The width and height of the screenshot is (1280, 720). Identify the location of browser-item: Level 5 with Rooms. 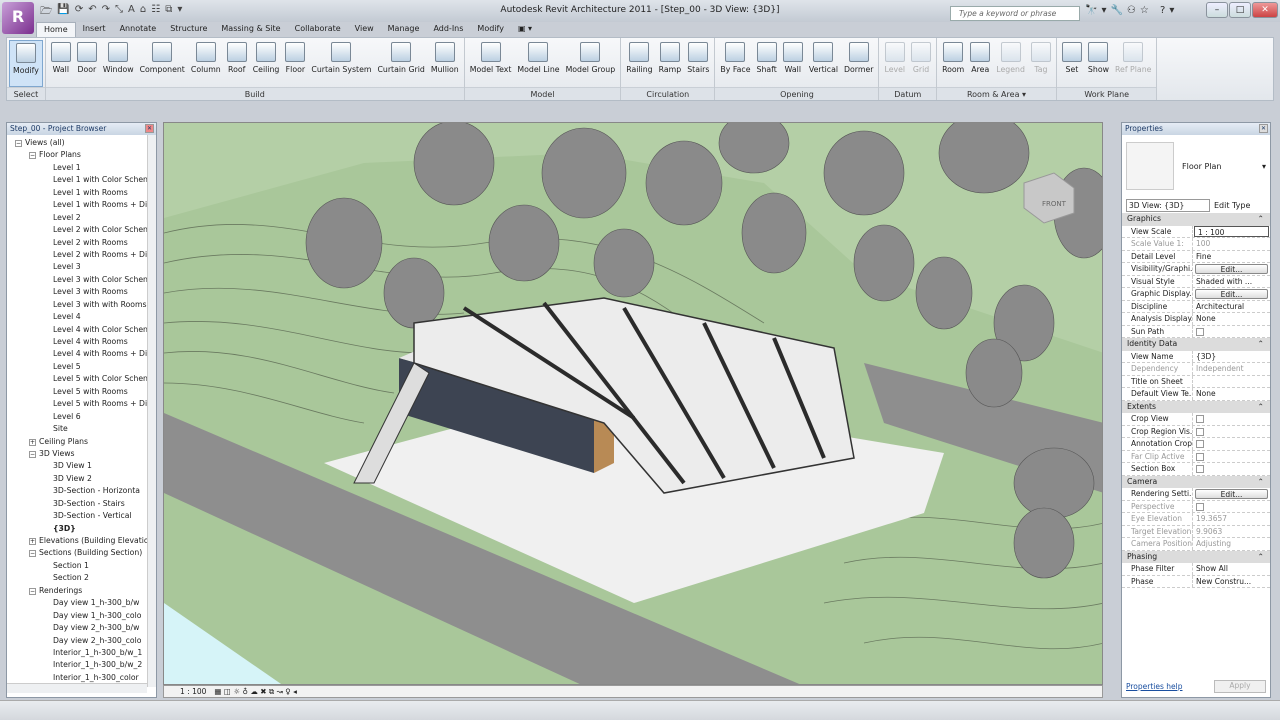
(81, 392).